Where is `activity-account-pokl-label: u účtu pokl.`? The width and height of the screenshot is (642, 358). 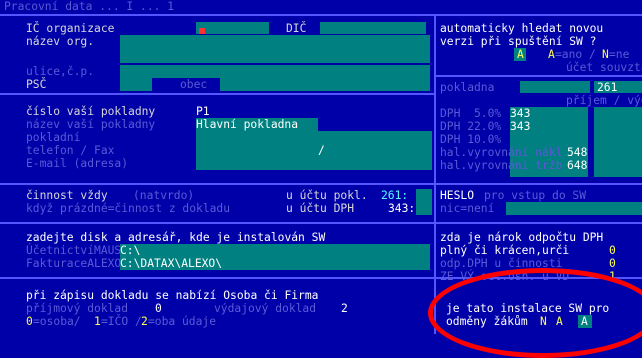
activity-account-pokl-label: u účtu pokl. is located at coordinates (327, 195).